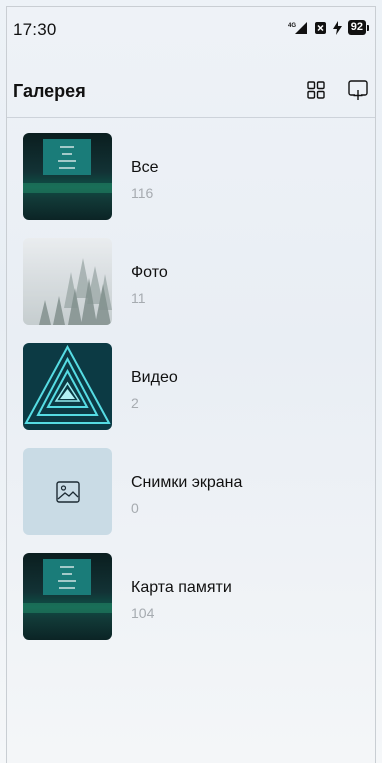 This screenshot has width=382, height=763. What do you see at coordinates (135, 403) in the screenshot?
I see `album-count: 2` at bounding box center [135, 403].